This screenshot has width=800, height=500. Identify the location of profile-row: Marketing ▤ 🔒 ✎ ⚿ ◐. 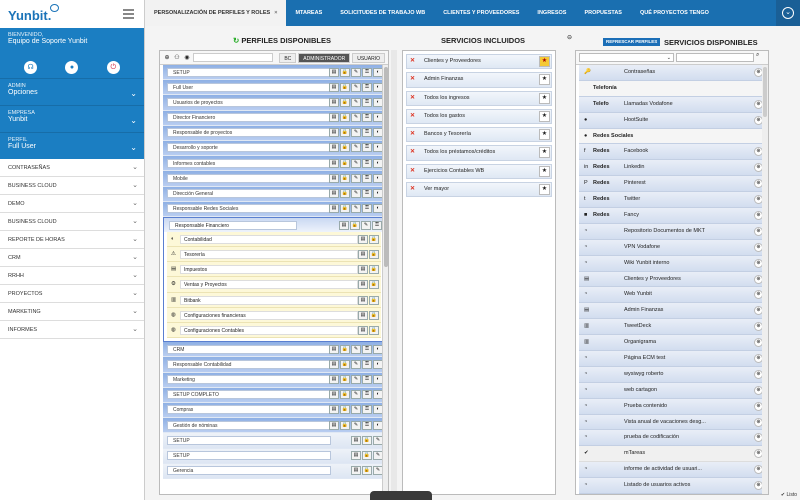
(274, 380).